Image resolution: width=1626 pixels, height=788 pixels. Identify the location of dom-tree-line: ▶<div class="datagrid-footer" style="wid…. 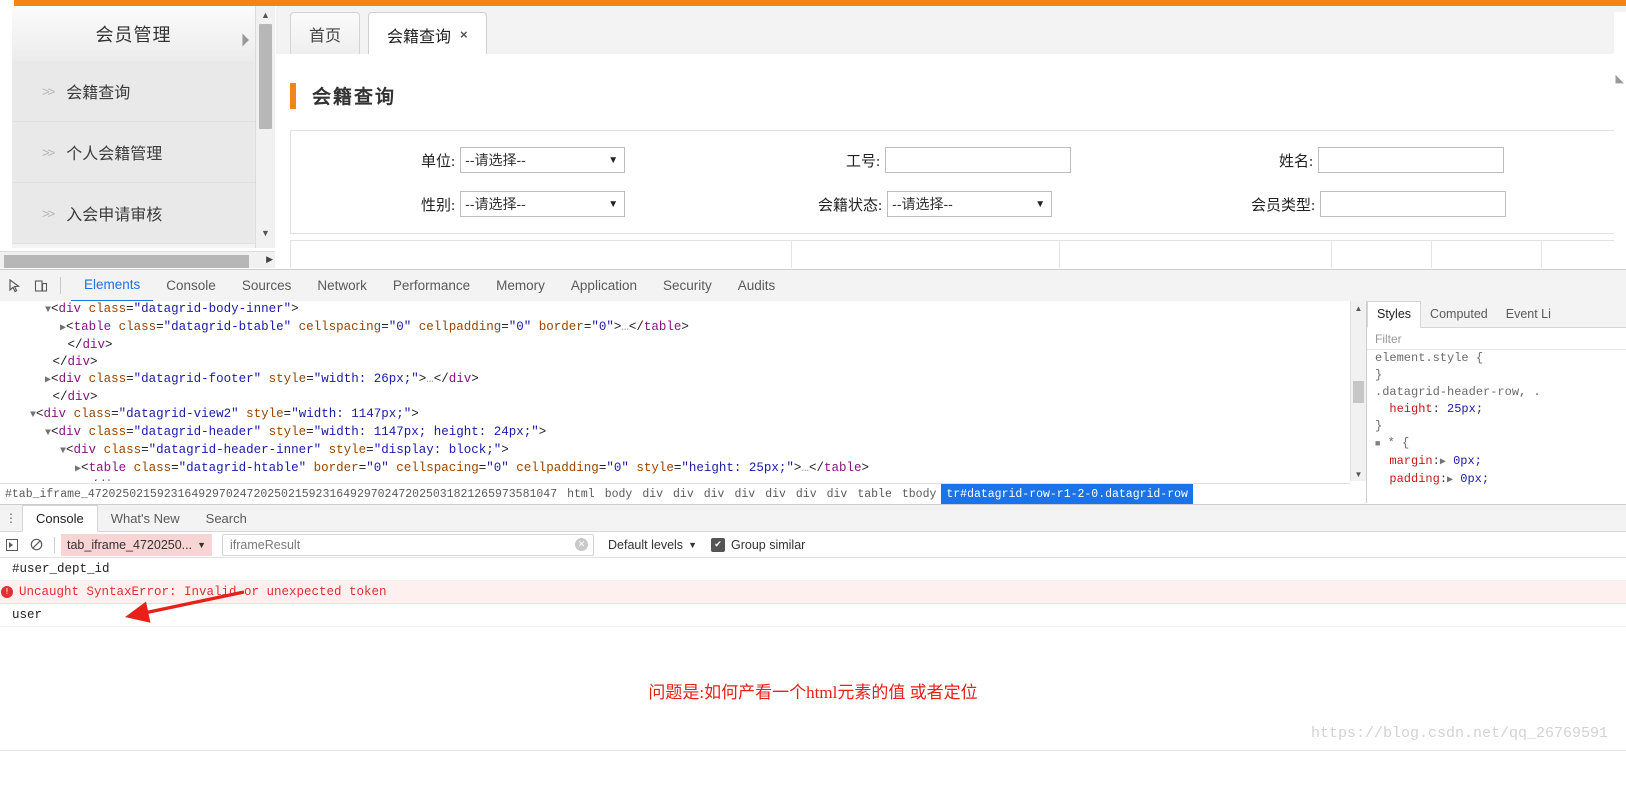
(675, 380).